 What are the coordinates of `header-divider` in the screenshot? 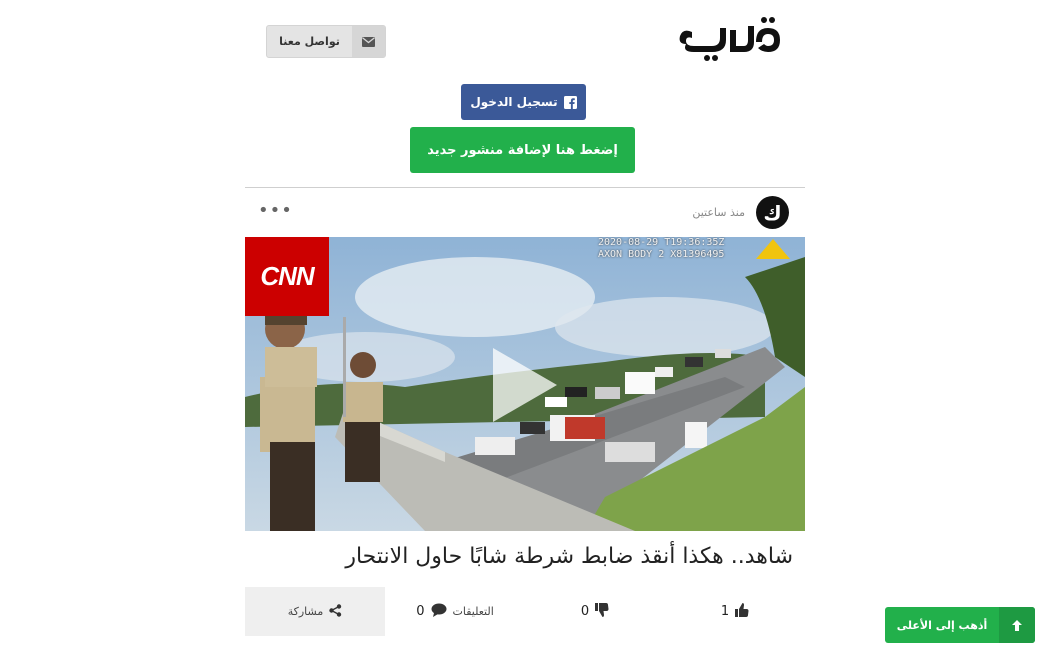 It's located at (525, 187).